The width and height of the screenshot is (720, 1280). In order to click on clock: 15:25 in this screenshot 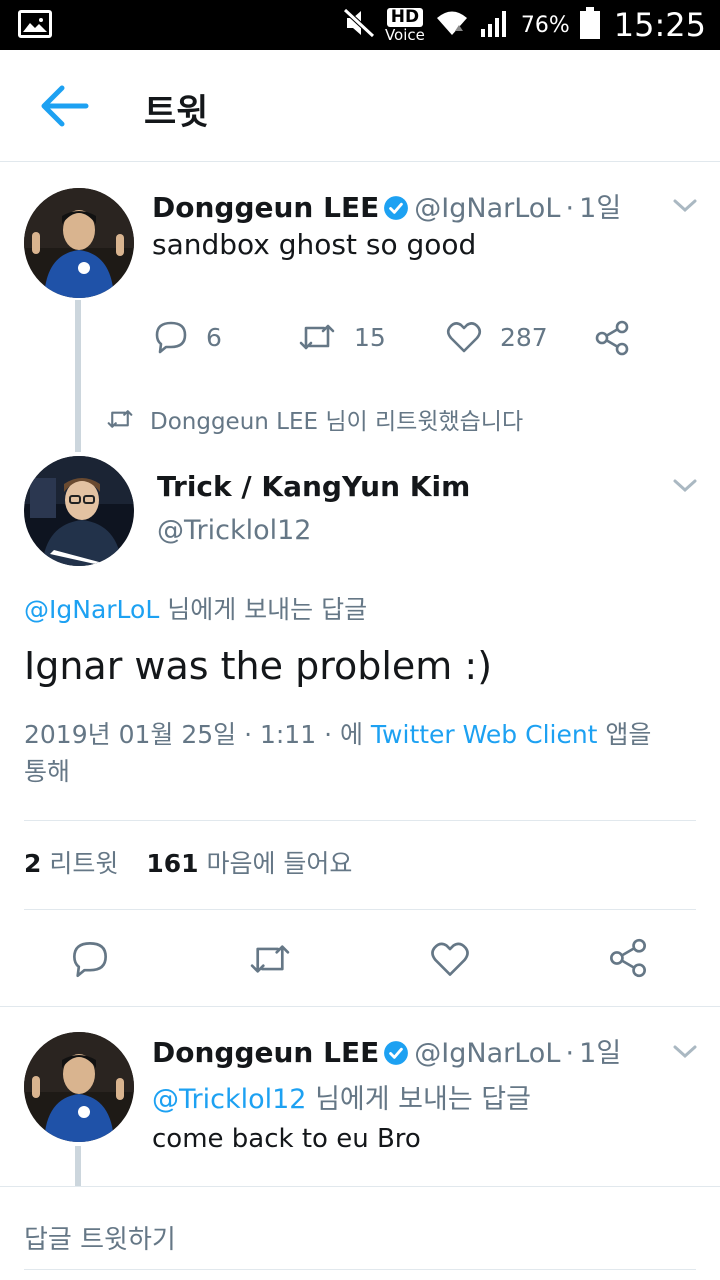, I will do `click(659, 25)`.